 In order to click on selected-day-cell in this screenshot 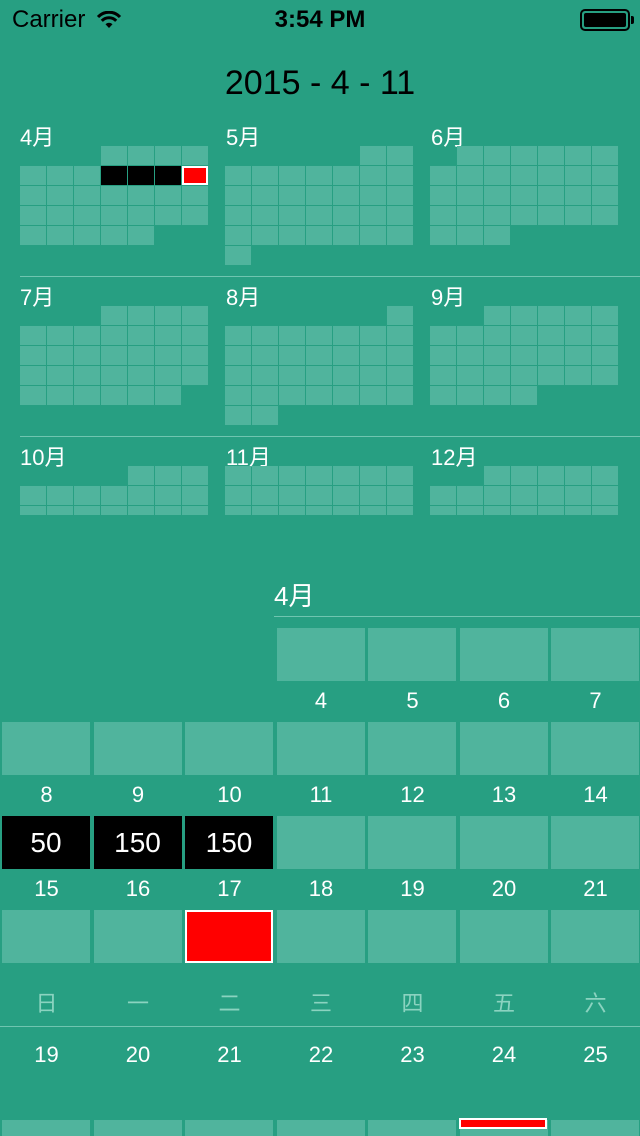, I will do `click(229, 936)`.